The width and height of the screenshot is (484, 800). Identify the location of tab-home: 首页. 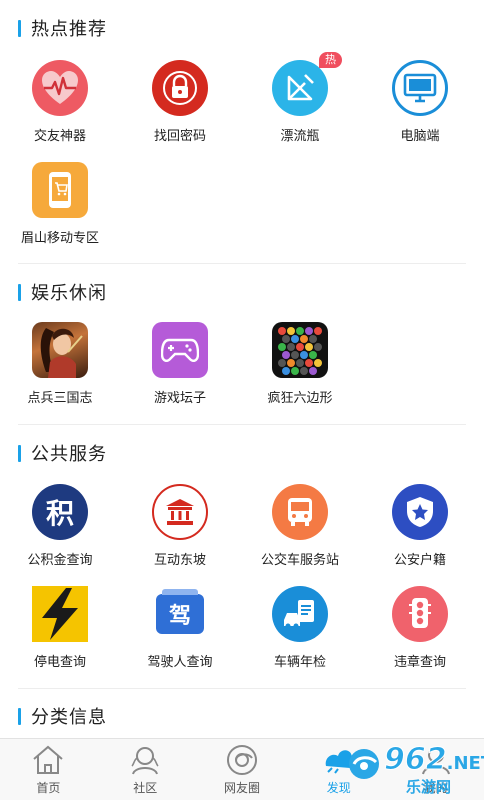
(48, 769).